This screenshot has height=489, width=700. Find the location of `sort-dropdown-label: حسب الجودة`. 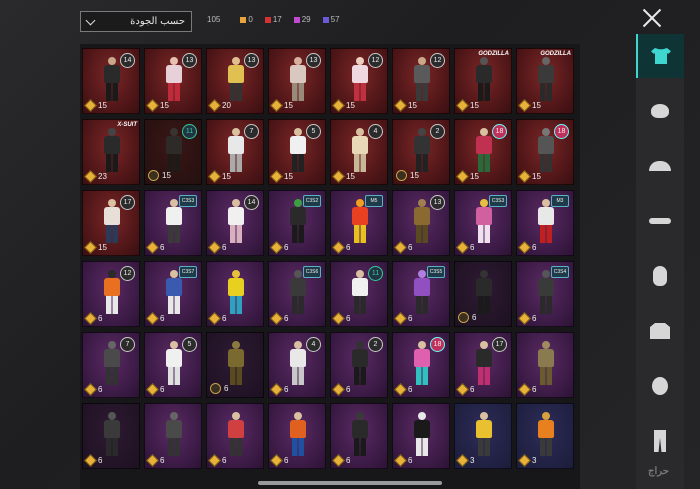

sort-dropdown-label: حسب الجودة is located at coordinates (157, 21).